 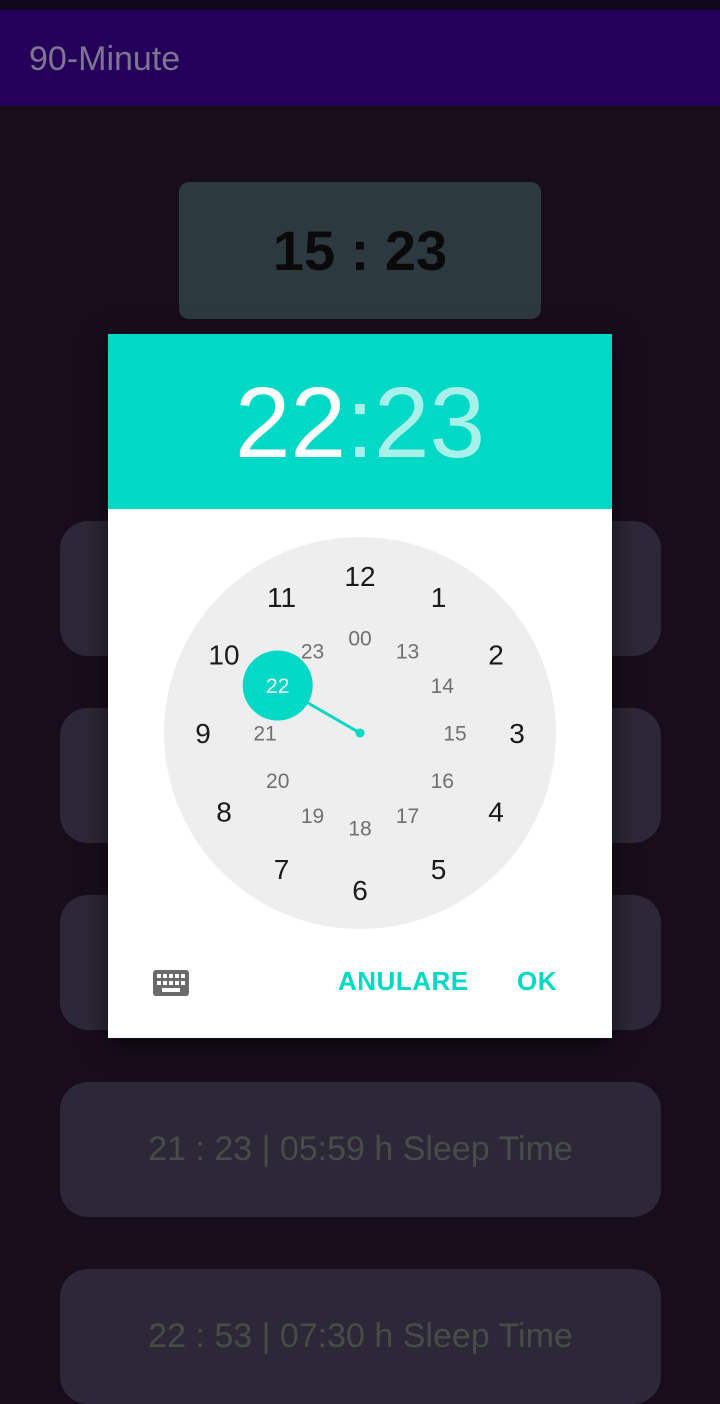 I want to click on clock-hour-11: 11, so click(x=281, y=597).